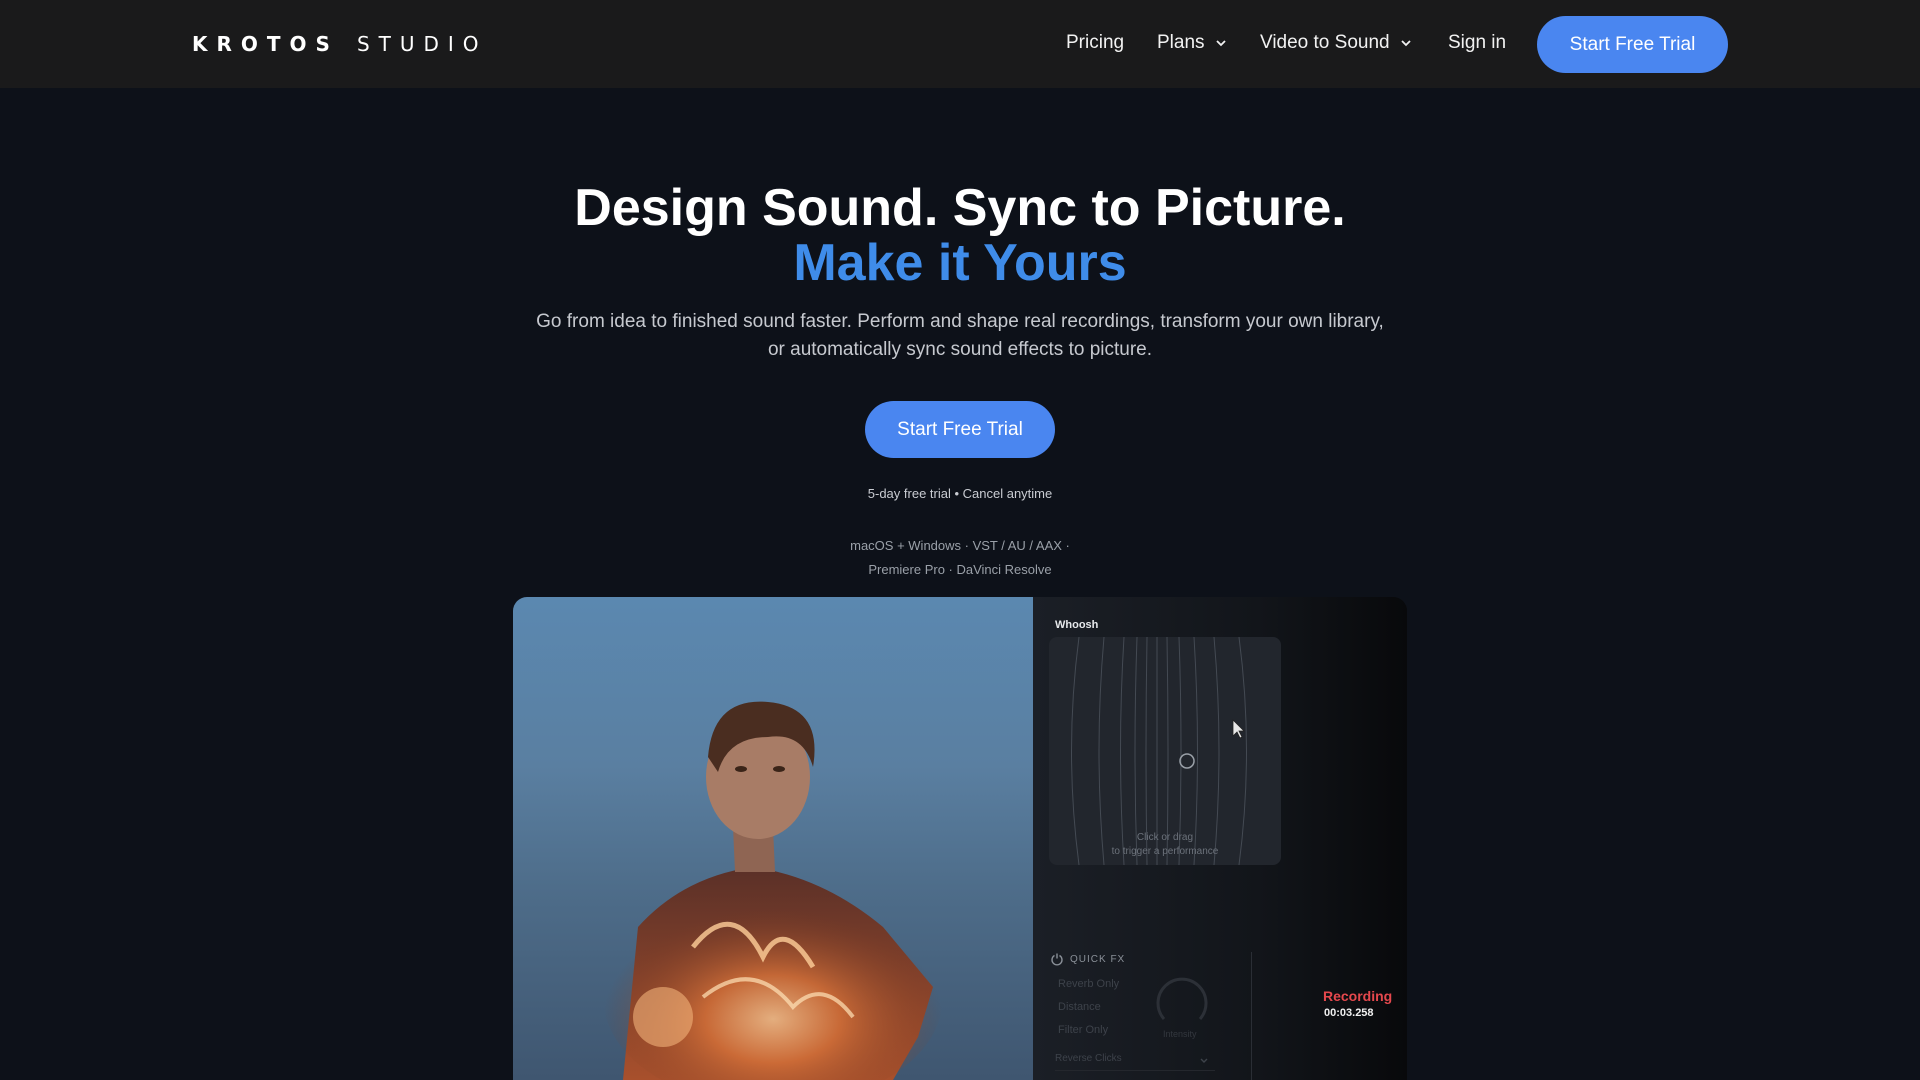 The height and width of the screenshot is (1080, 1920). Describe the element at coordinates (1088, 1058) in the screenshot. I see `fx-select-value: Reverse Clicks` at that location.